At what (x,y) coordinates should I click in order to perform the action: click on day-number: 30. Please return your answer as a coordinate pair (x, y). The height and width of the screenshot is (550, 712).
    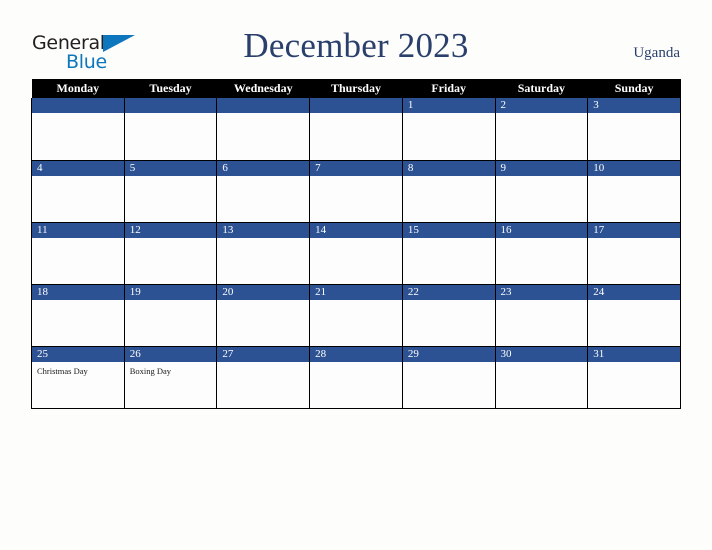
    Looking at the image, I should click on (541, 354).